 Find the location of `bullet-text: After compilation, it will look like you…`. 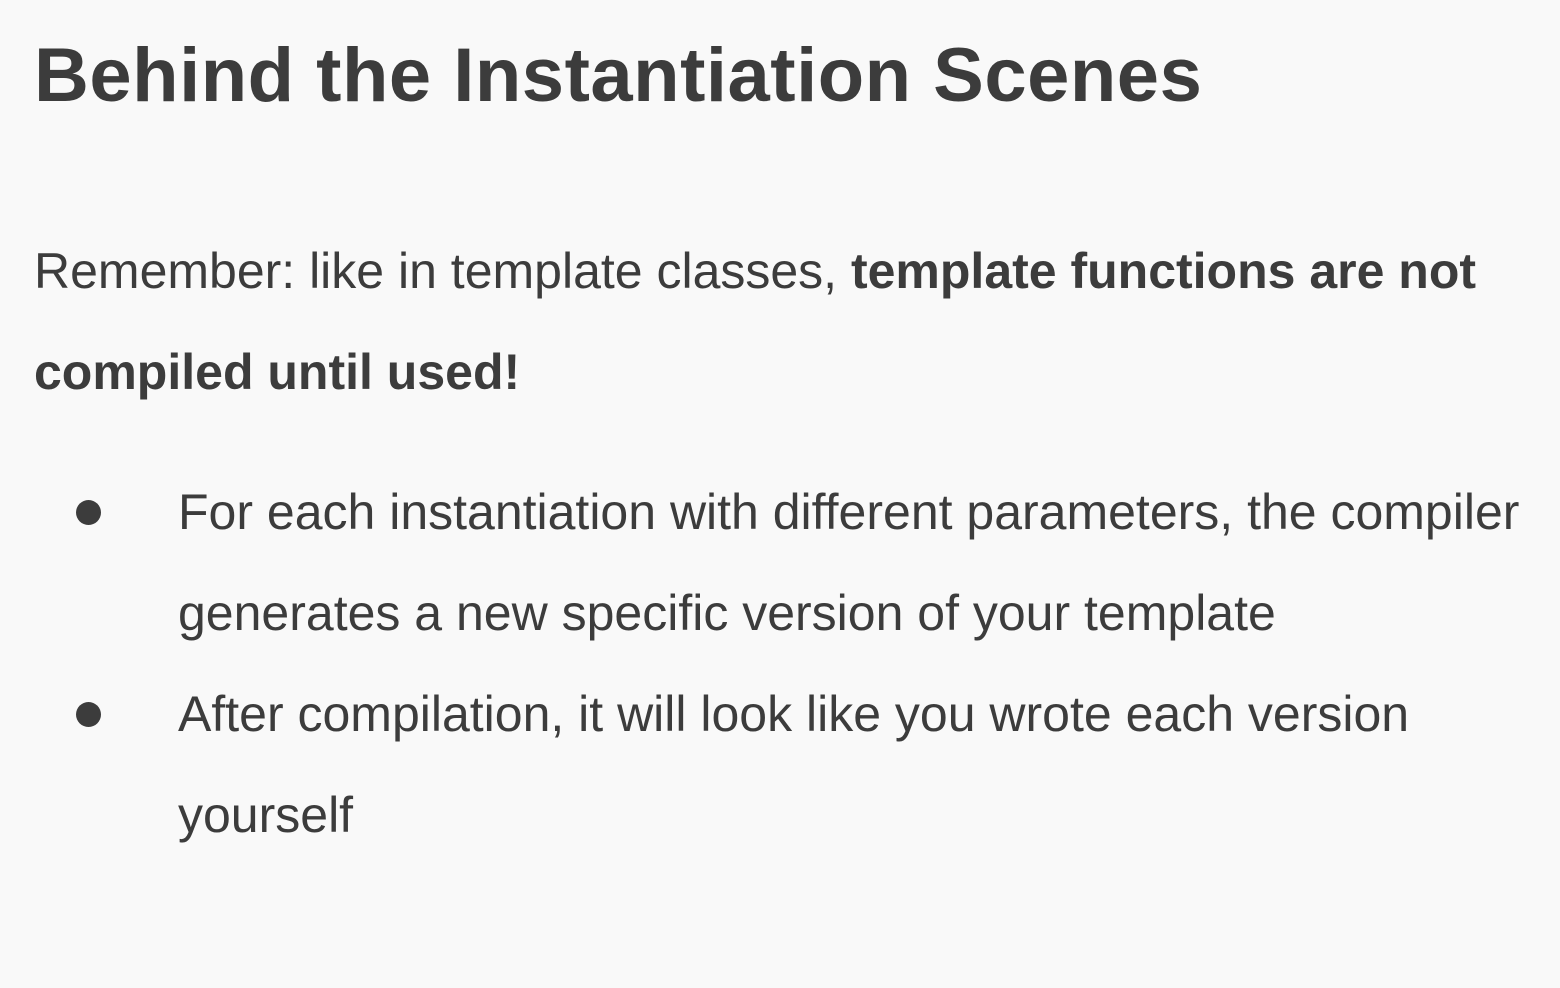

bullet-text: After compilation, it will look like you… is located at coordinates (794, 764).